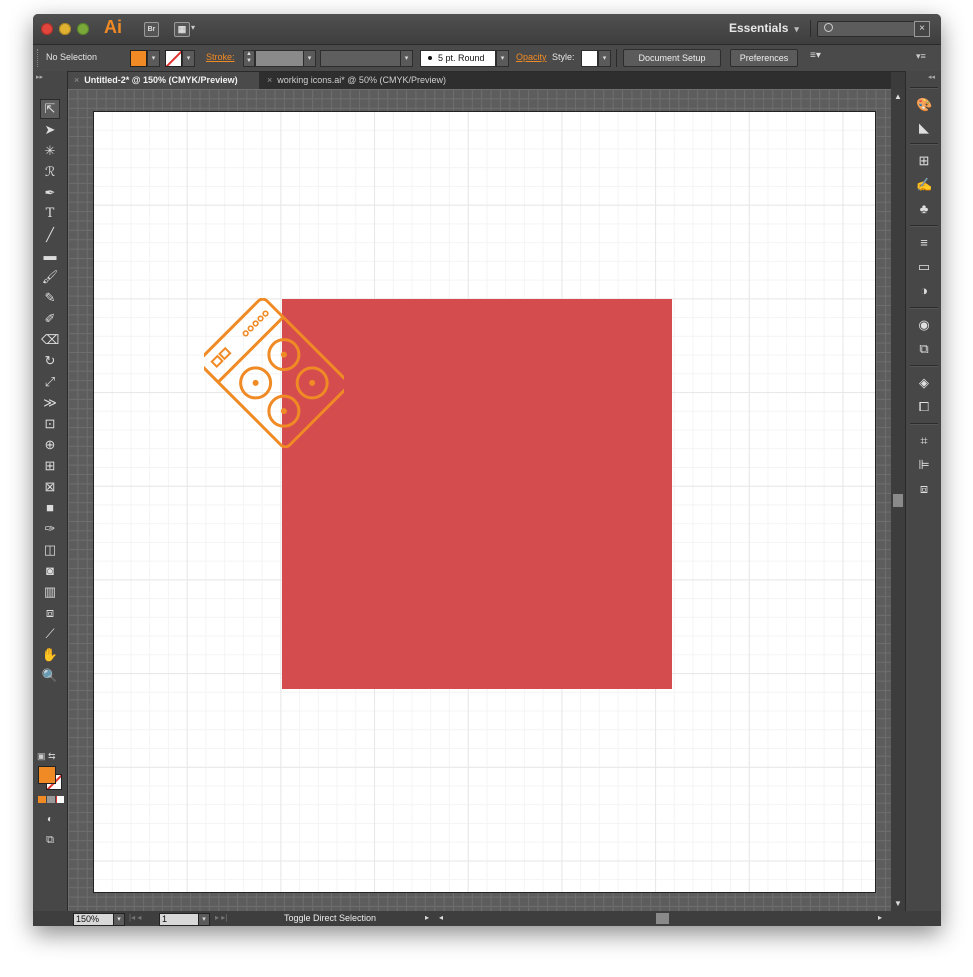  What do you see at coordinates (50, 256) in the screenshot?
I see `rectangle-tool-icon: ▬` at bounding box center [50, 256].